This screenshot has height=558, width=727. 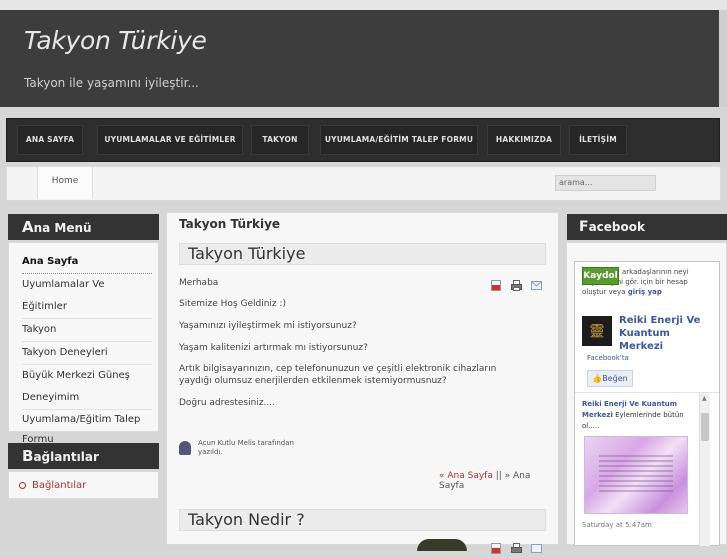 What do you see at coordinates (617, 525) in the screenshot?
I see `facebook-post-time: Saturday at 5:47am` at bounding box center [617, 525].